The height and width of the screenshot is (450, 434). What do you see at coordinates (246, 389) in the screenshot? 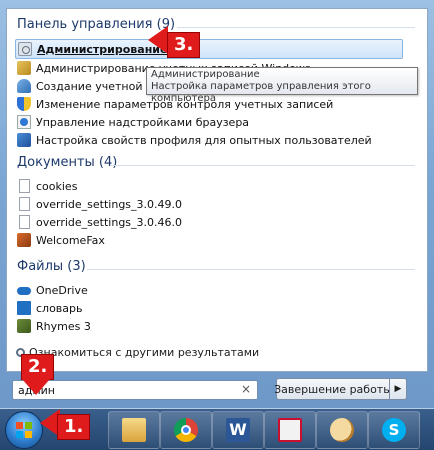
I see `clear-search-icon: ×` at bounding box center [246, 389].